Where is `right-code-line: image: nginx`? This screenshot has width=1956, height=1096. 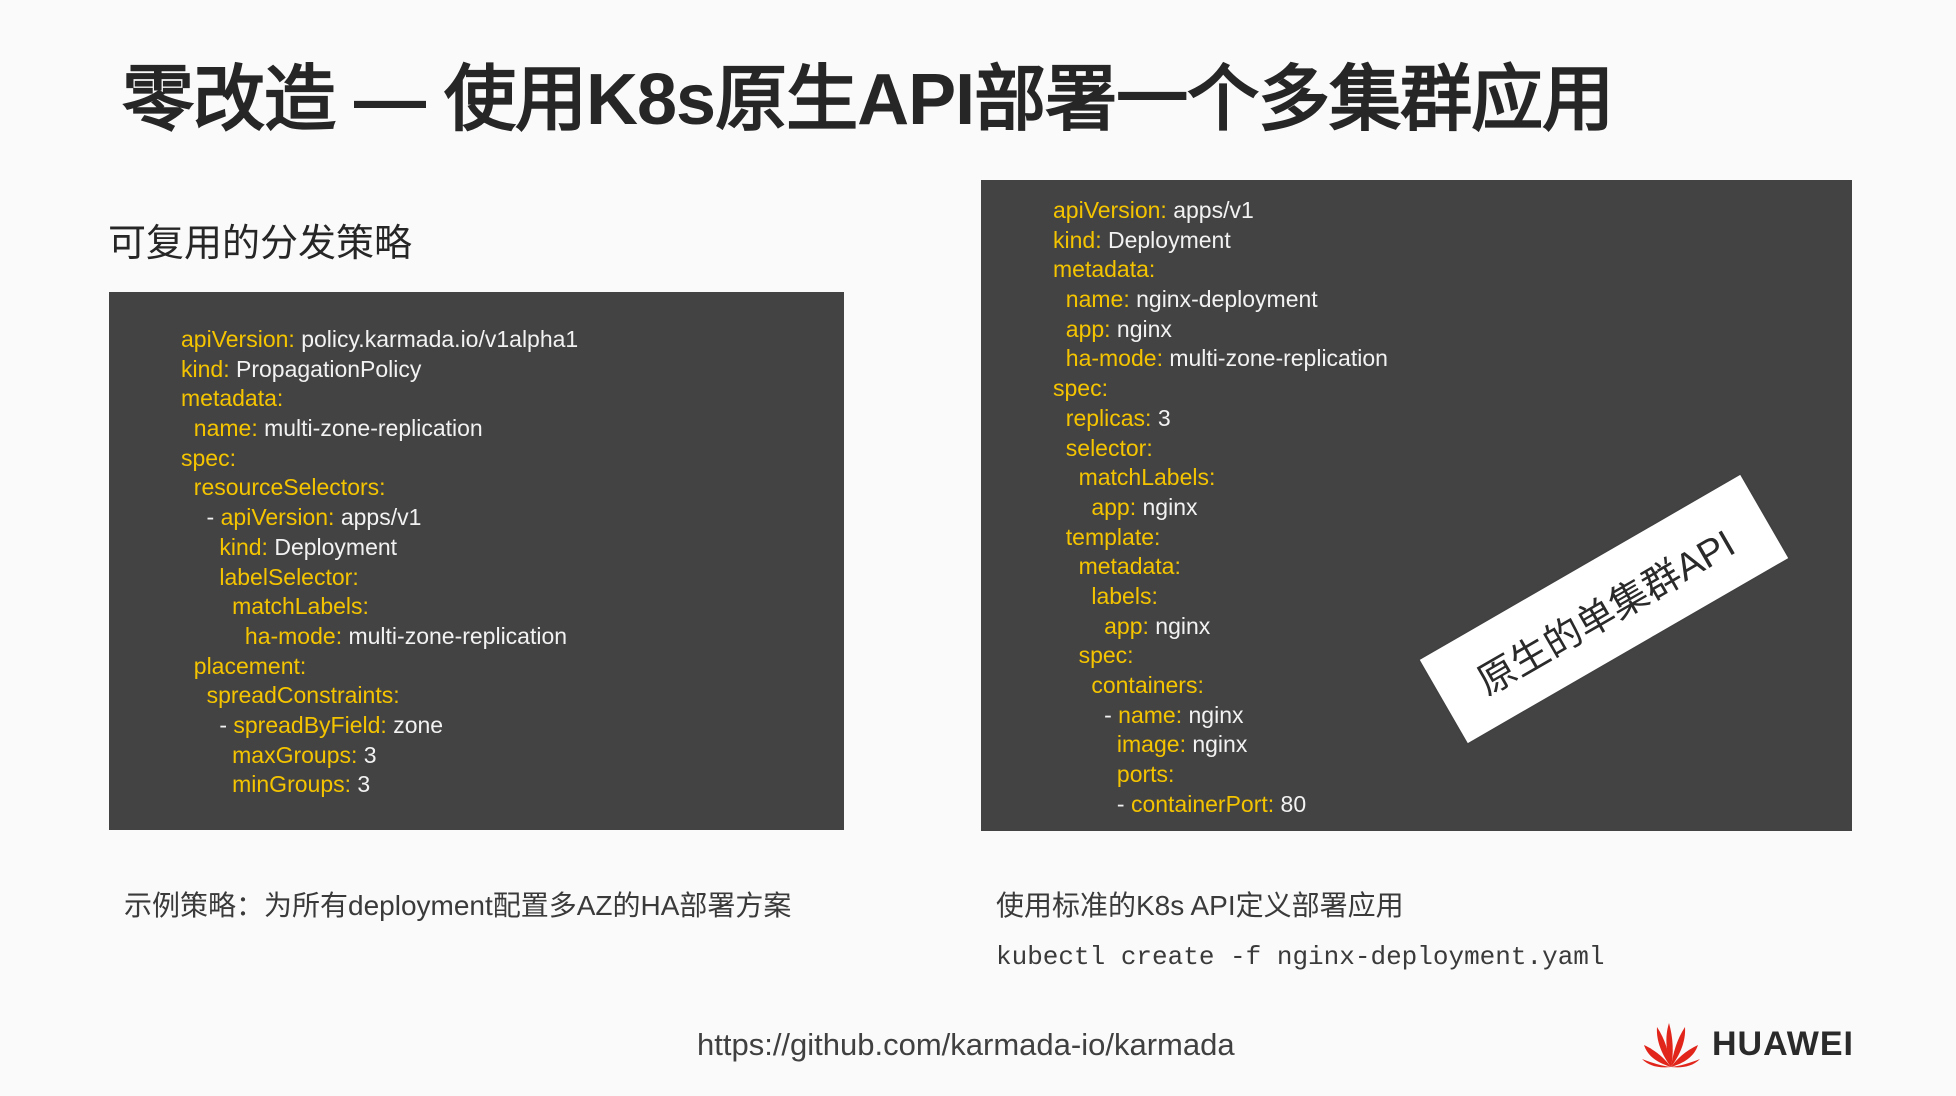 right-code-line: image: nginx is located at coordinates (1452, 745).